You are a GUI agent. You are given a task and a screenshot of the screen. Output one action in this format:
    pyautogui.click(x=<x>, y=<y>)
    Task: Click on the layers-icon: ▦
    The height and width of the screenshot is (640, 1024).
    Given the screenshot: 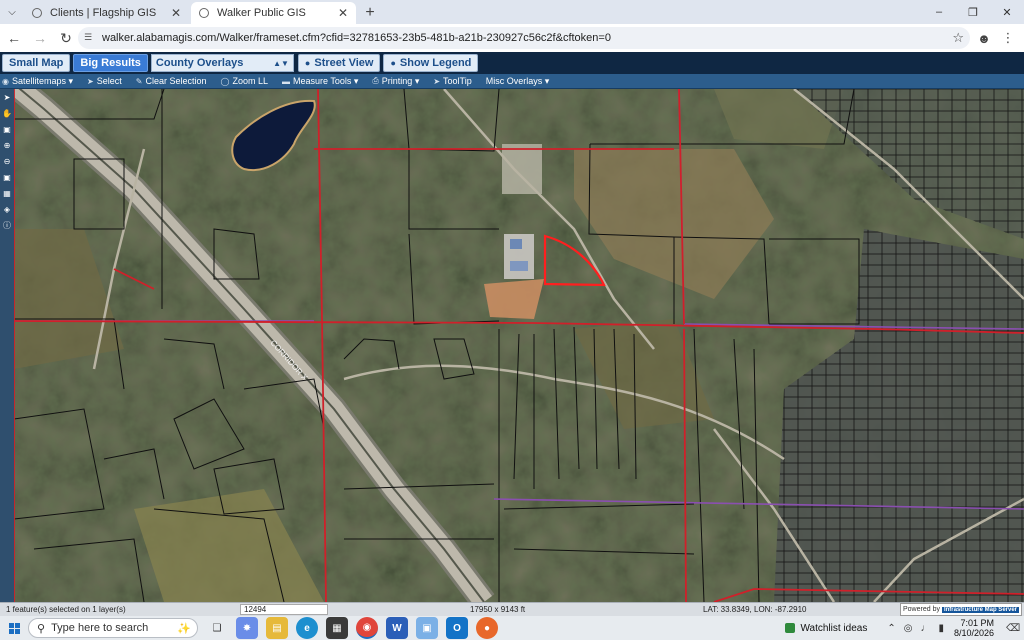 What is the action you would take?
    pyautogui.click(x=7, y=193)
    